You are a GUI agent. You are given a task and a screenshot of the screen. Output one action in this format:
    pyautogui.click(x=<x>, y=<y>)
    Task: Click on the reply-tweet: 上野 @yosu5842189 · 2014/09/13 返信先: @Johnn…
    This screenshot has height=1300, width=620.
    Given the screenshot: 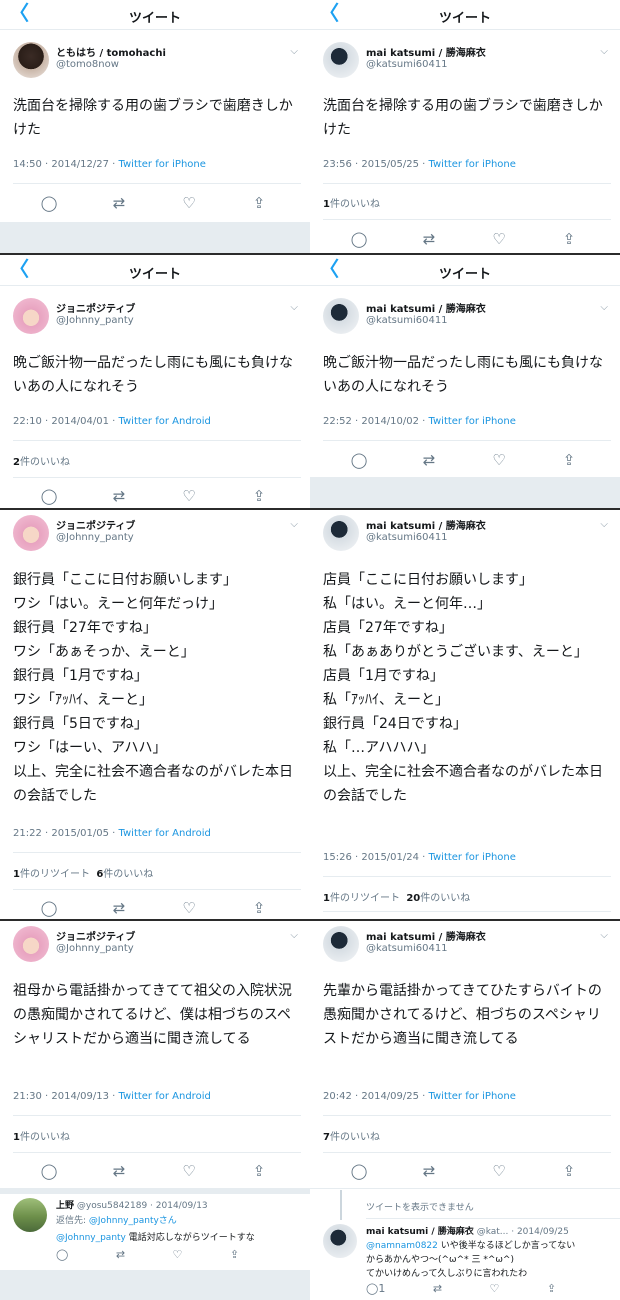 What is the action you would take?
    pyautogui.click(x=155, y=1247)
    